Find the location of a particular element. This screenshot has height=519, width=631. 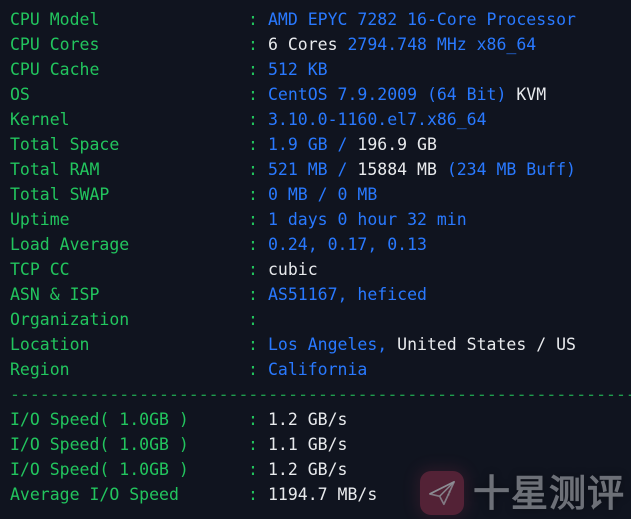

system-info-value-segment: cubic is located at coordinates (293, 269).